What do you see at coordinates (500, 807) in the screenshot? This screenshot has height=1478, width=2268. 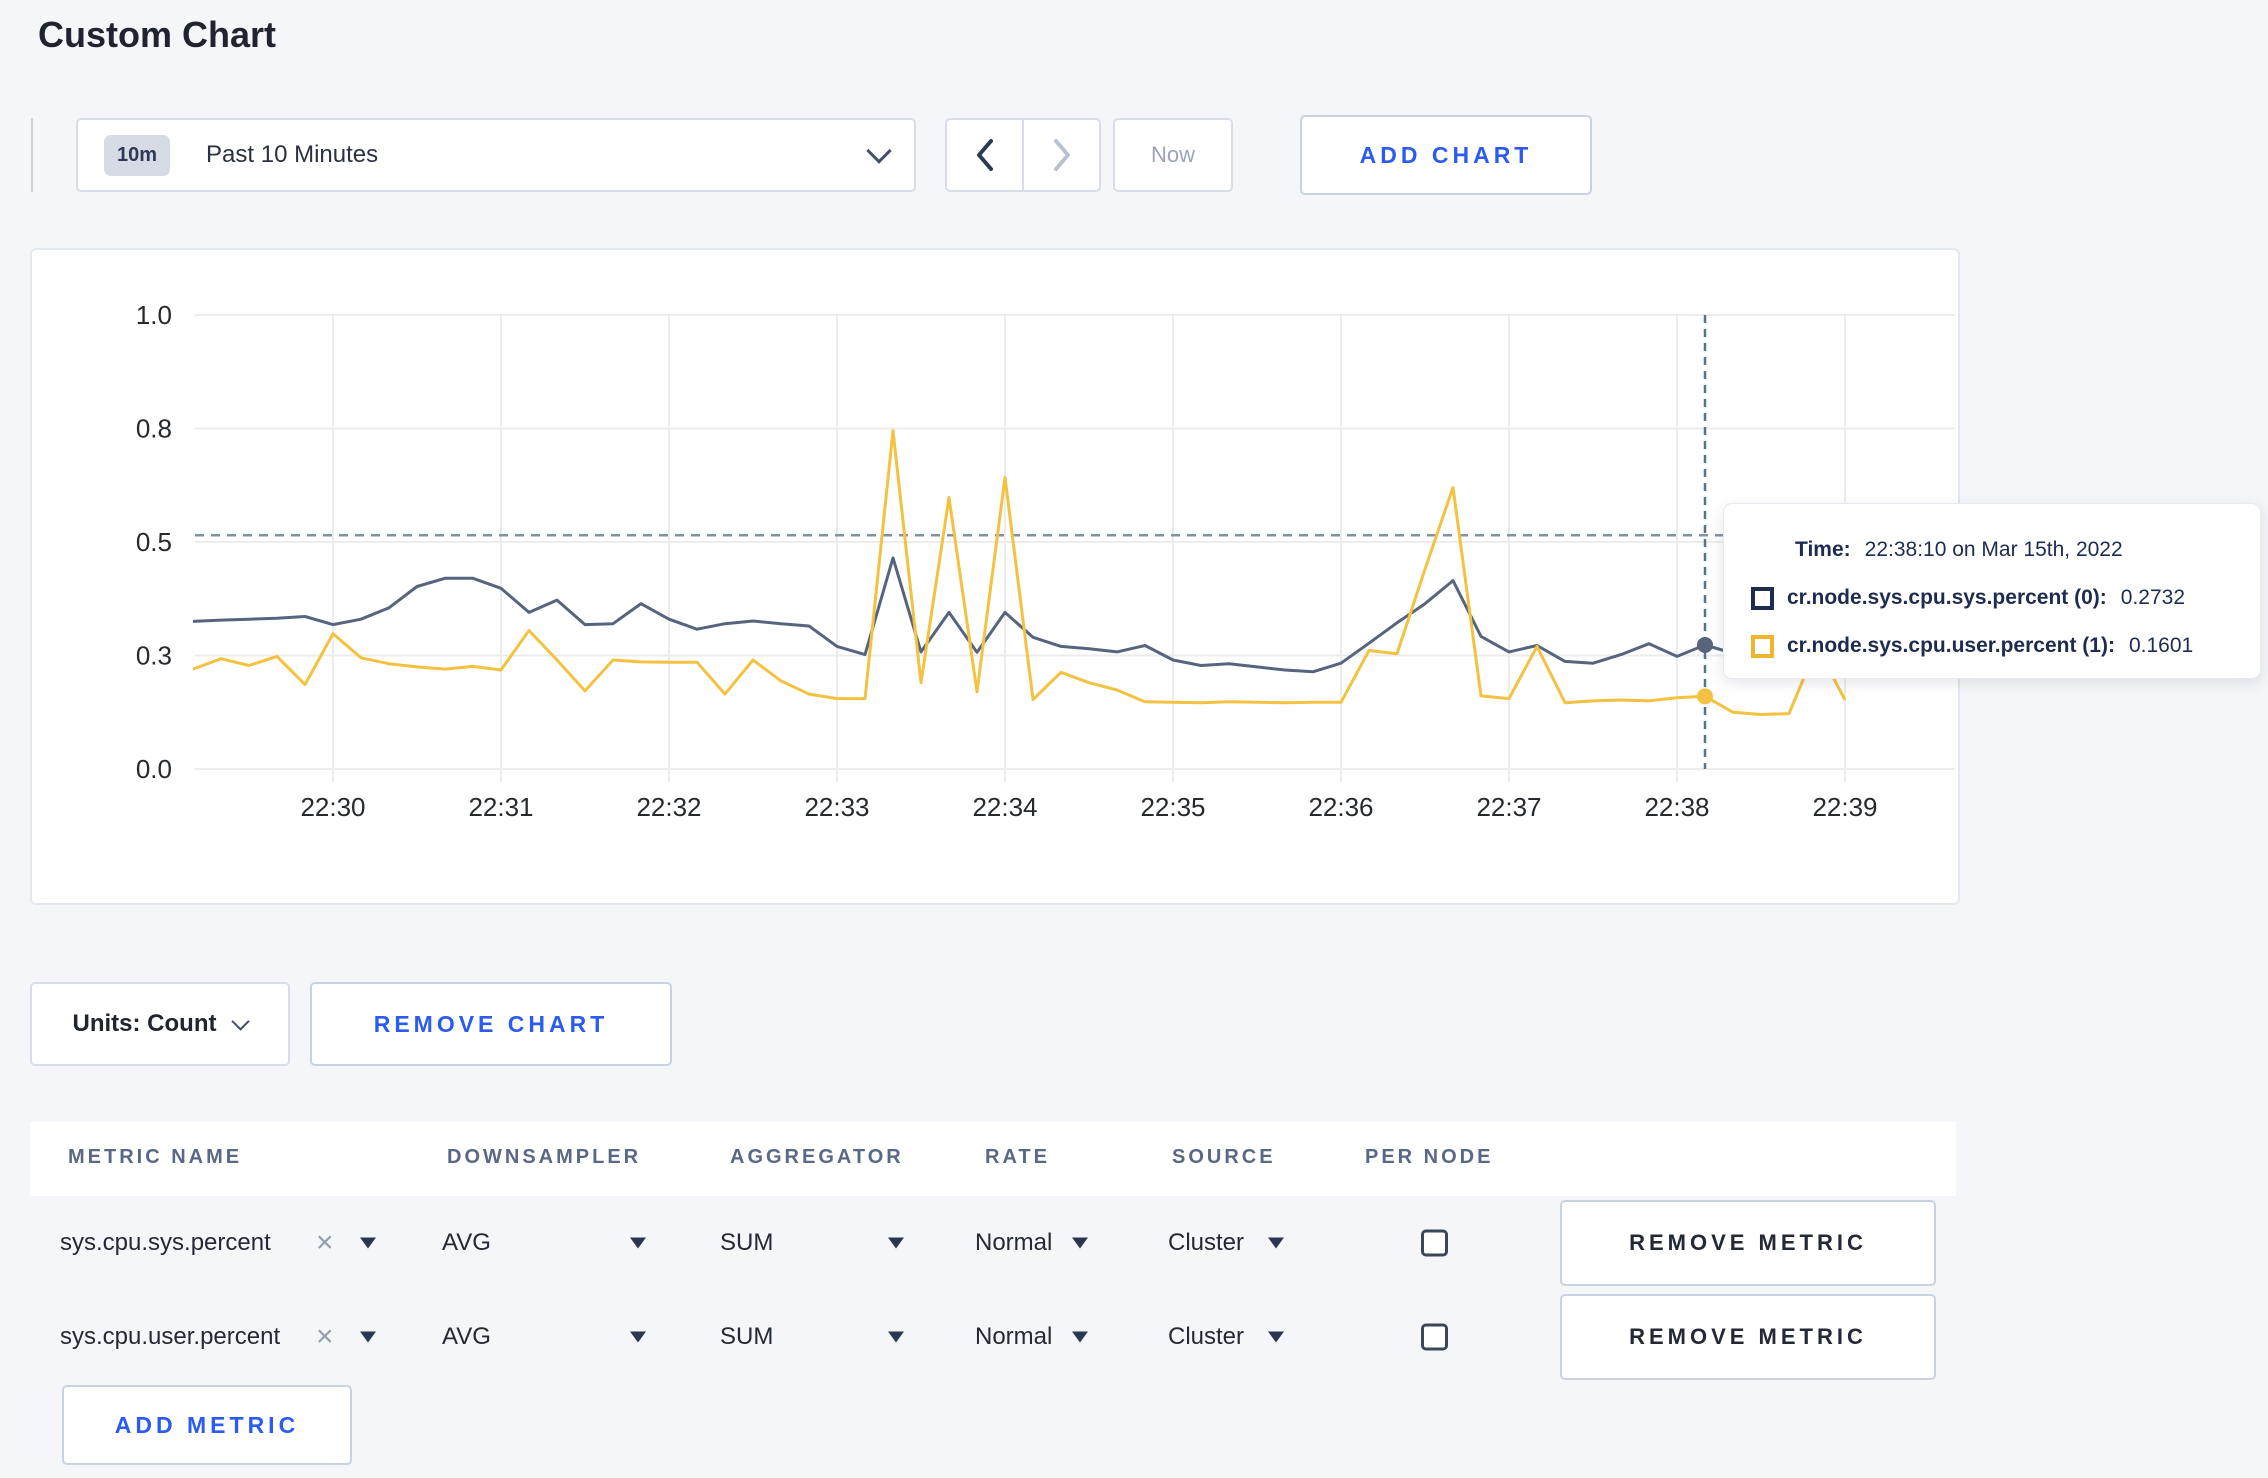 I see `x-axis-tick-label: 22:31` at bounding box center [500, 807].